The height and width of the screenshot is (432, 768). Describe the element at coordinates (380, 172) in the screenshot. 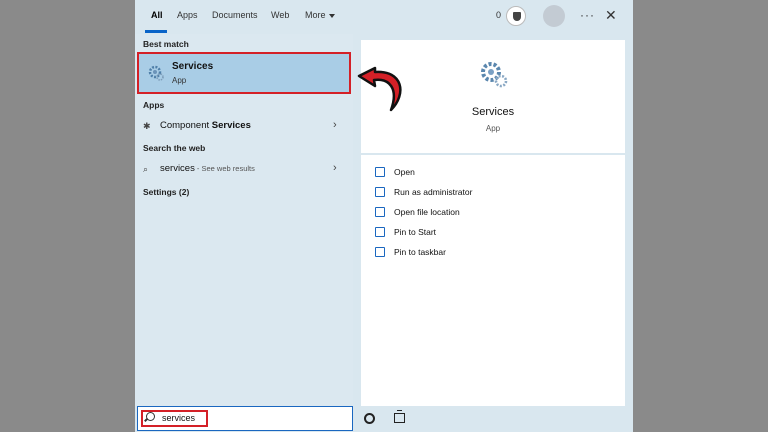

I see `open-icon` at that location.